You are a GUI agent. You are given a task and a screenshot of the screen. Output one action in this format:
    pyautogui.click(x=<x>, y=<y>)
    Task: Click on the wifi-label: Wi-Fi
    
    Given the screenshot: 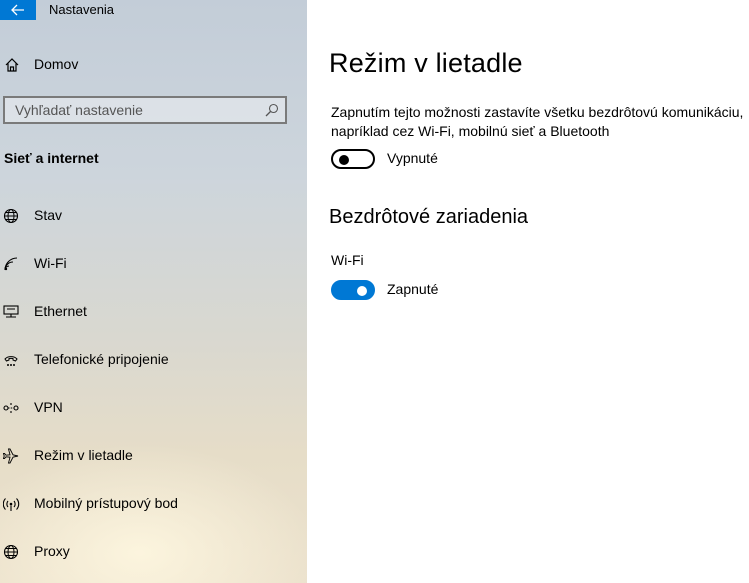 What is the action you would take?
    pyautogui.click(x=347, y=260)
    